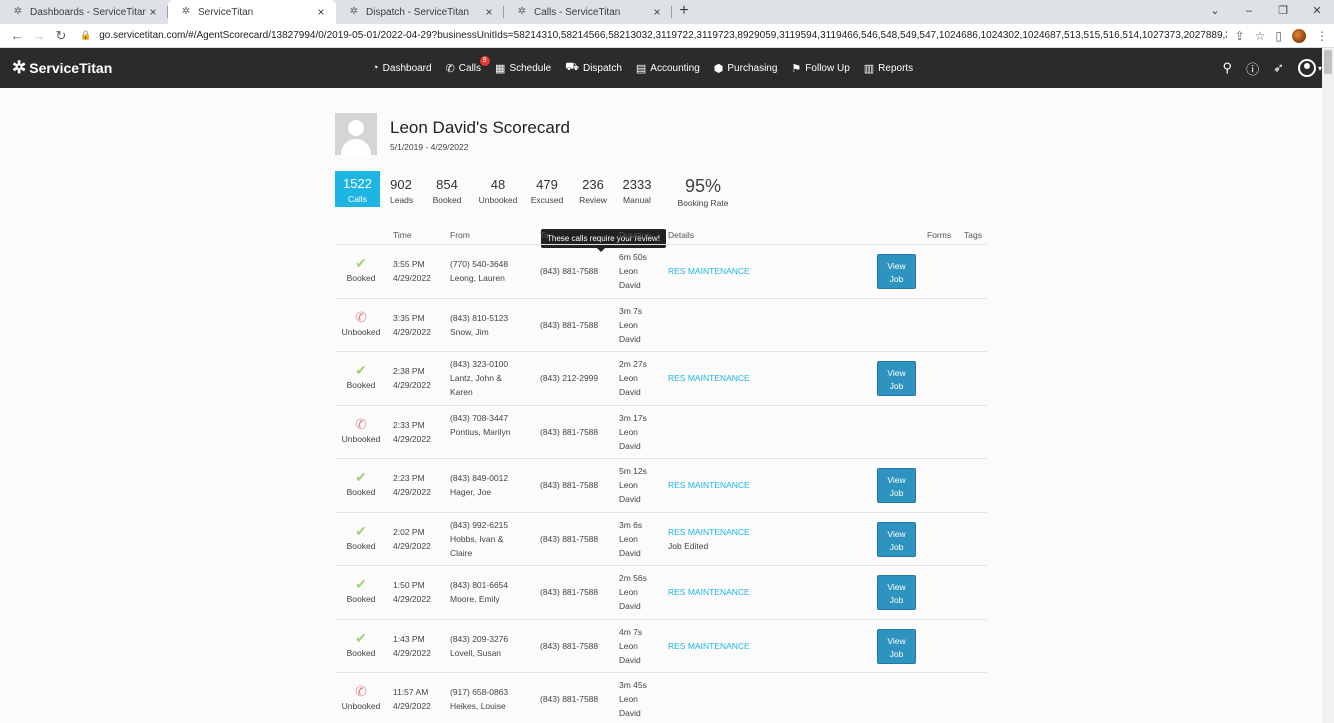 Image resolution: width=1334 pixels, height=723 pixels. I want to click on stat-label: Calls, so click(357, 199).